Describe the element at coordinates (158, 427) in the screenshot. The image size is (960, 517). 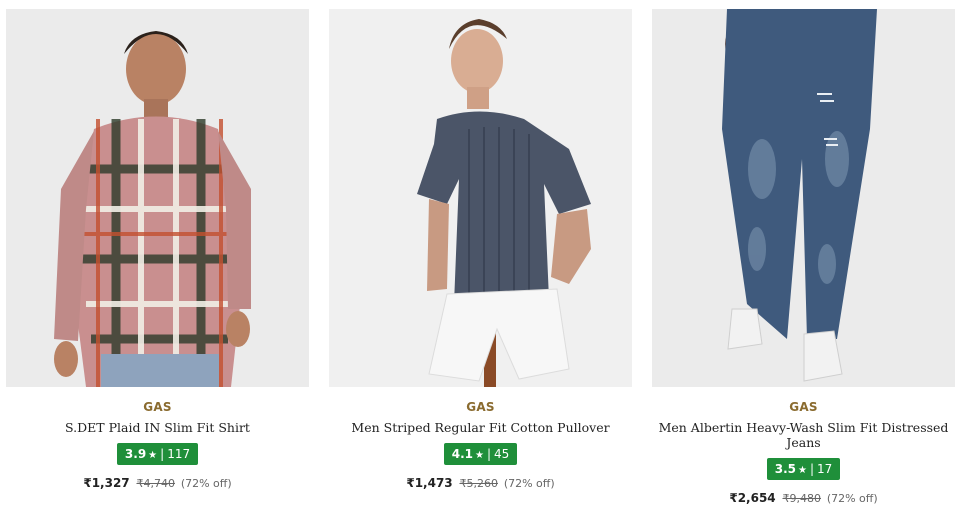
I see `product-name: S.DET Plaid IN Slim Fit Shirt` at that location.